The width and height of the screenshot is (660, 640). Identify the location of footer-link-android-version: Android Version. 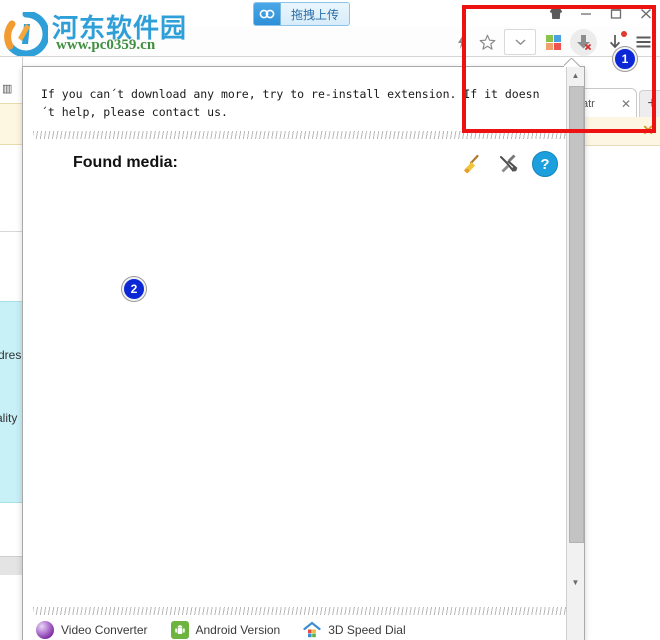
(225, 630).